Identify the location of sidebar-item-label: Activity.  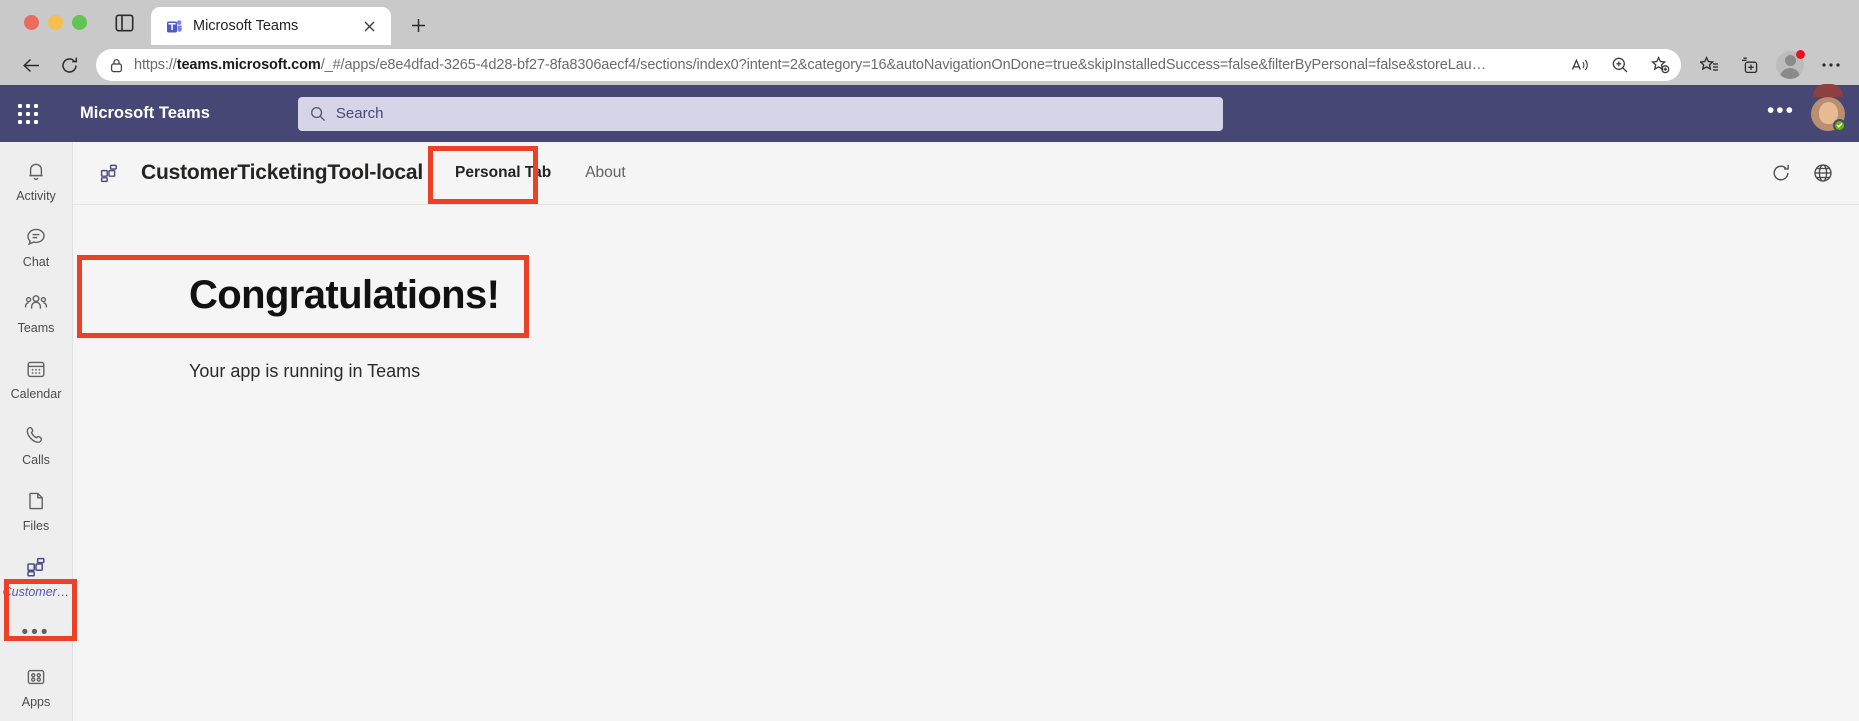
(36, 195).